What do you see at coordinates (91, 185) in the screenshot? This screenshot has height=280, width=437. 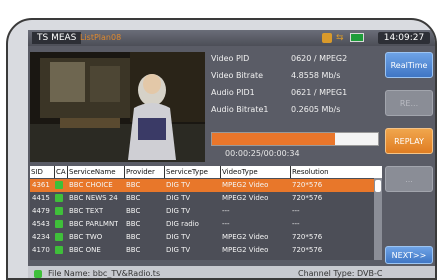 I see `cell-service: BBC CHOICE` at bounding box center [91, 185].